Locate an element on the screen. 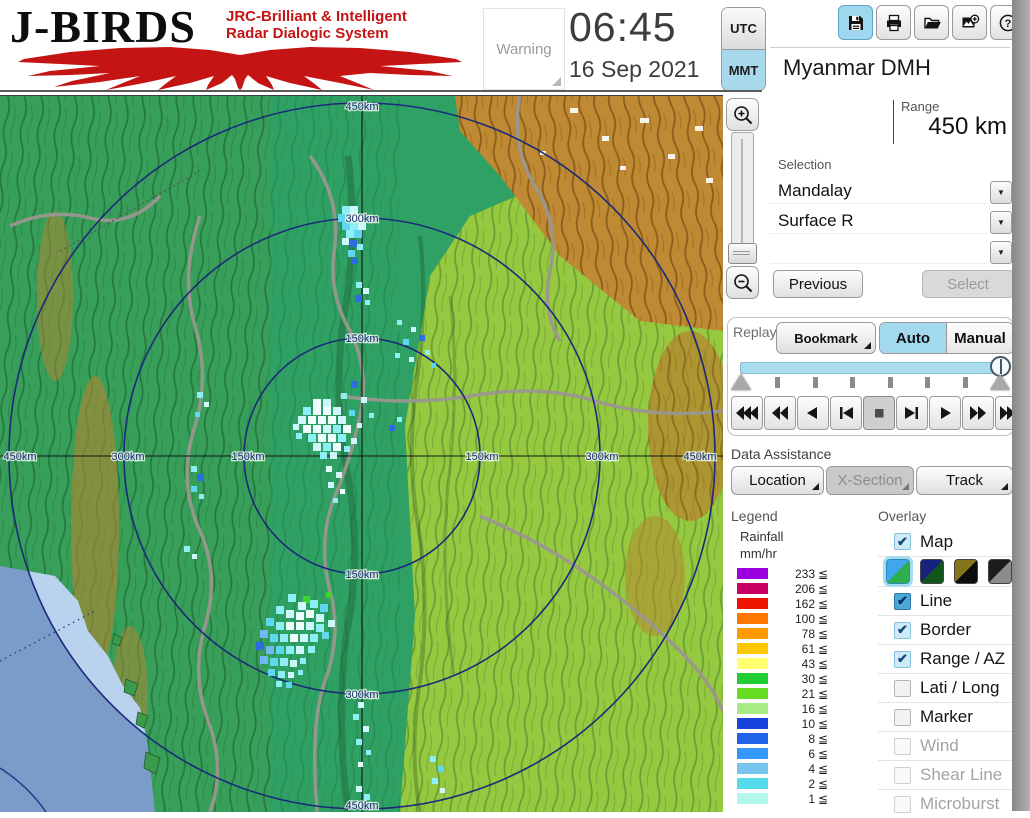 The height and width of the screenshot is (818, 1030). x-section-button: X-Section is located at coordinates (870, 480).